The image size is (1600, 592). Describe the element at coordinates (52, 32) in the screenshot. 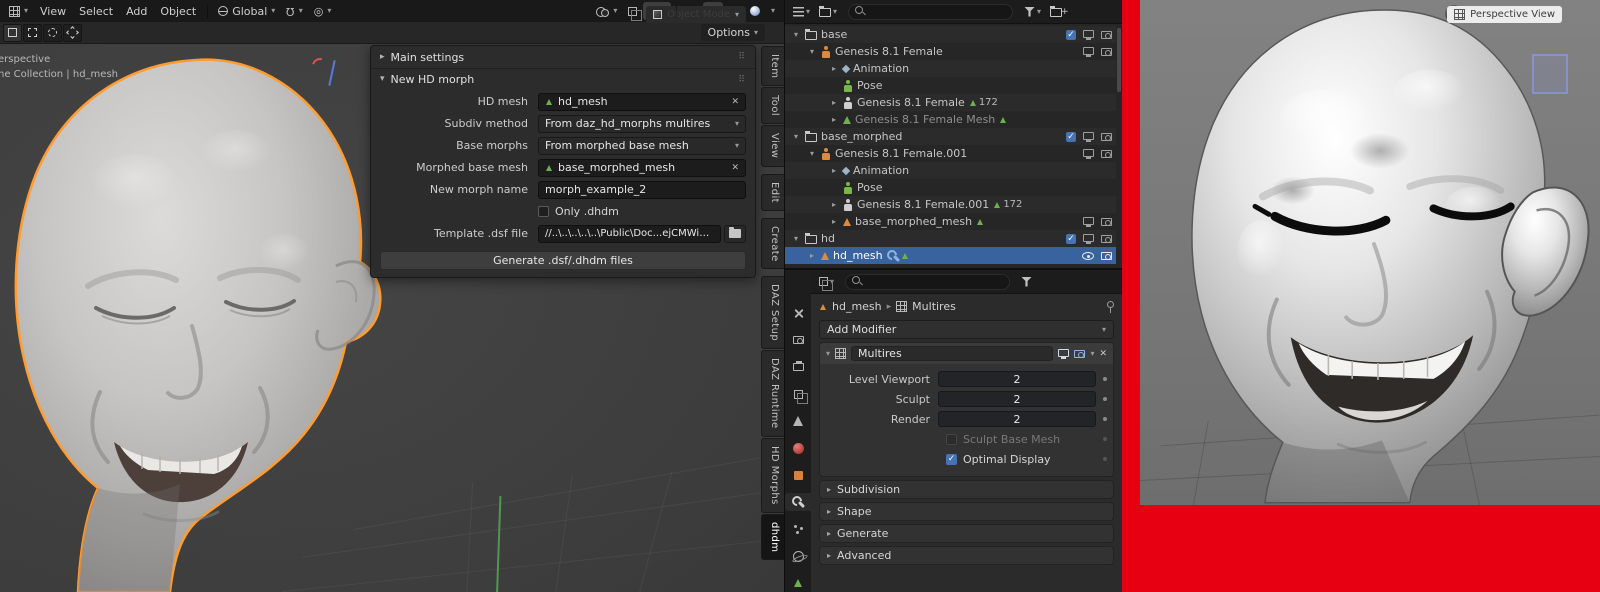

I see `select-circle-tool` at that location.